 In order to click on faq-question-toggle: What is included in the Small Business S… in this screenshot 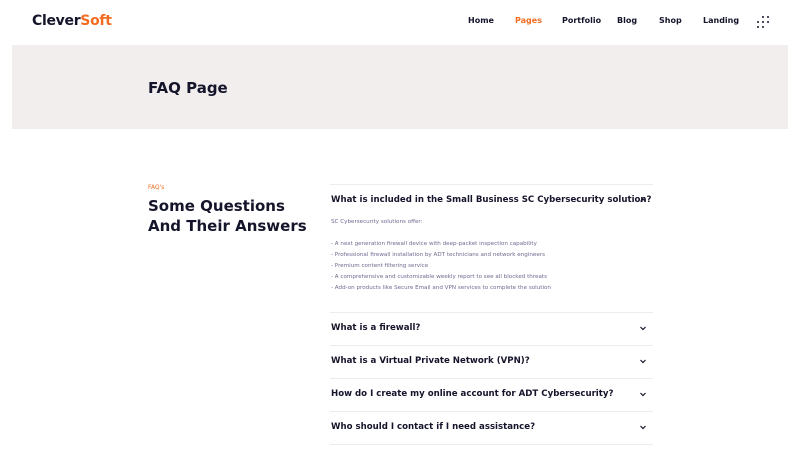, I will do `click(491, 201)`.